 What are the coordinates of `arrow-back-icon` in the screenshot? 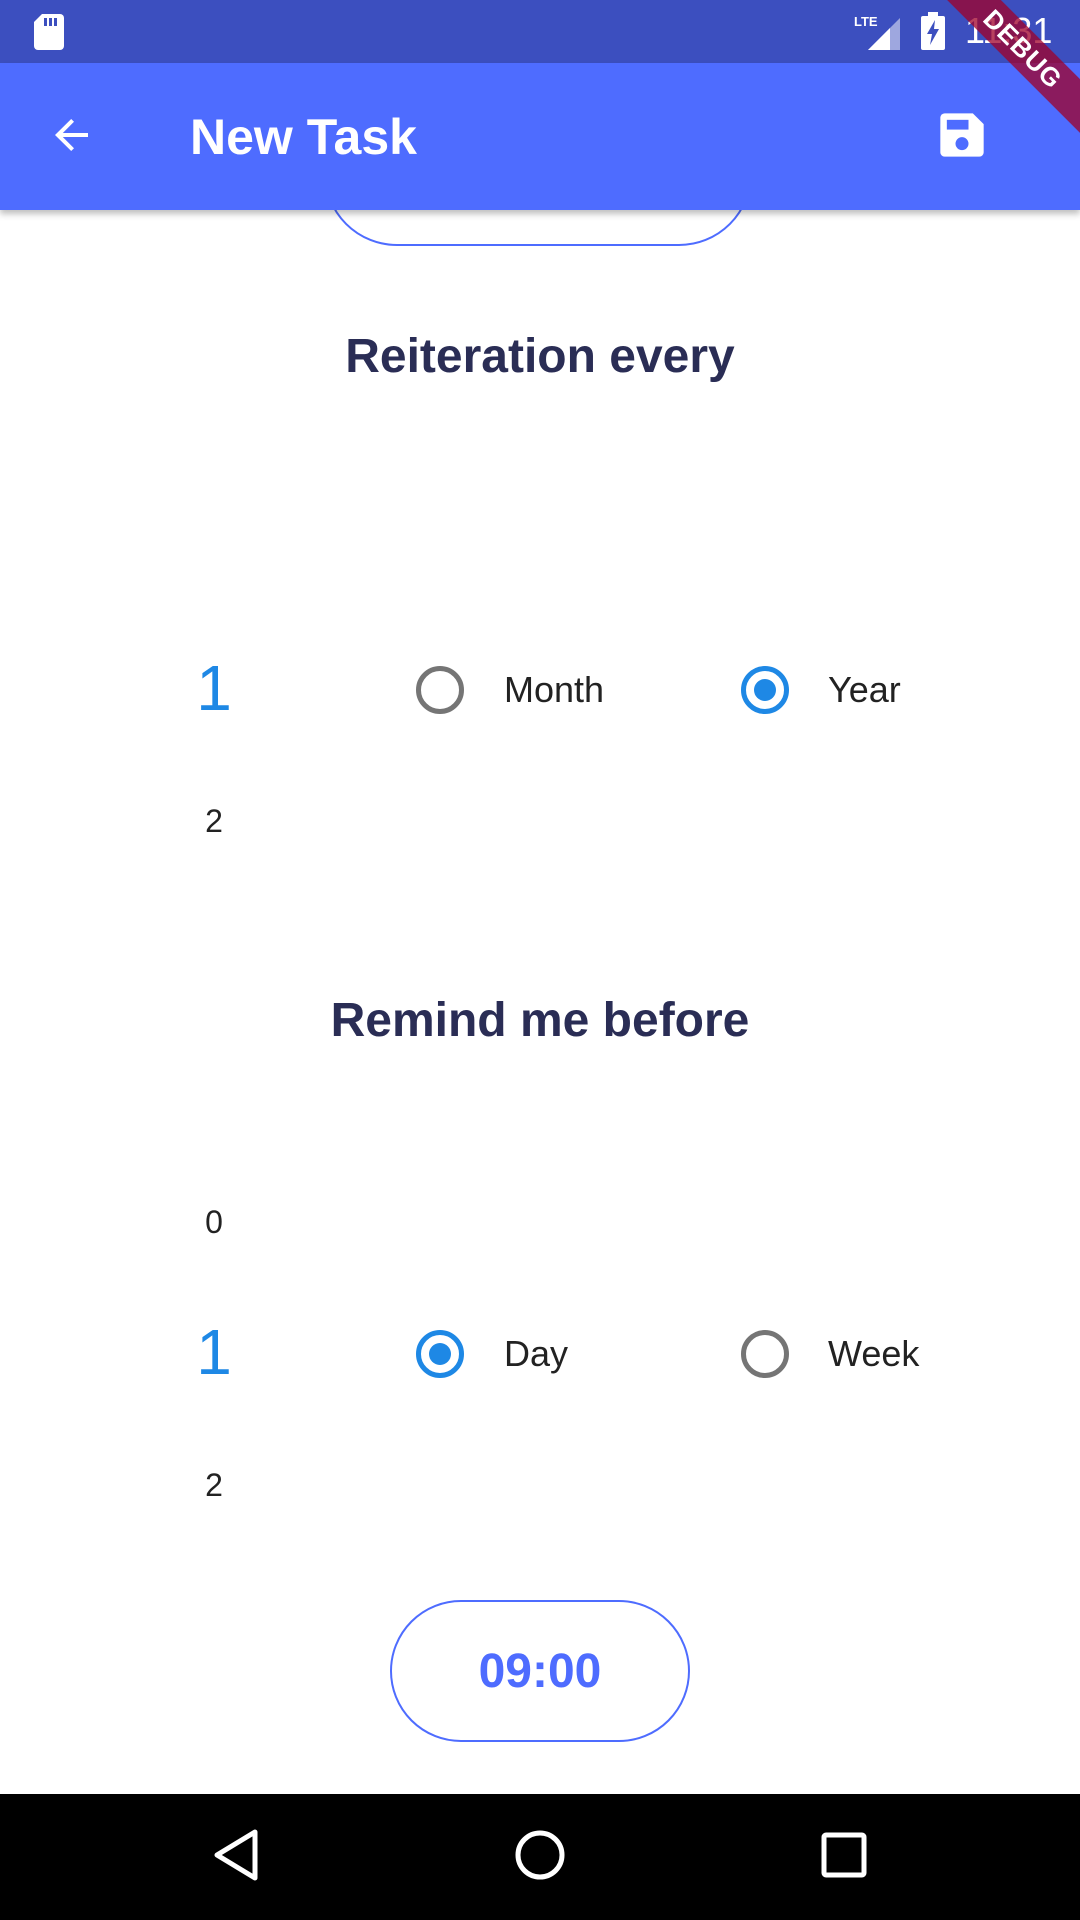 It's located at (72, 137).